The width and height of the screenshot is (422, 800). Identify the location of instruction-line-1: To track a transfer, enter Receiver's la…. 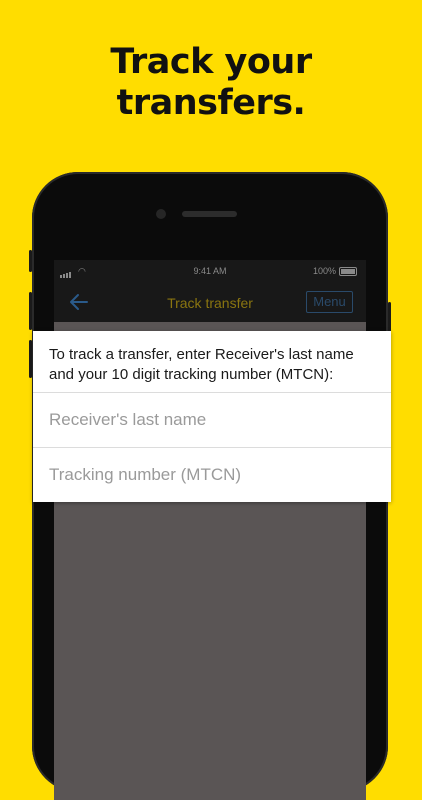
(201, 354).